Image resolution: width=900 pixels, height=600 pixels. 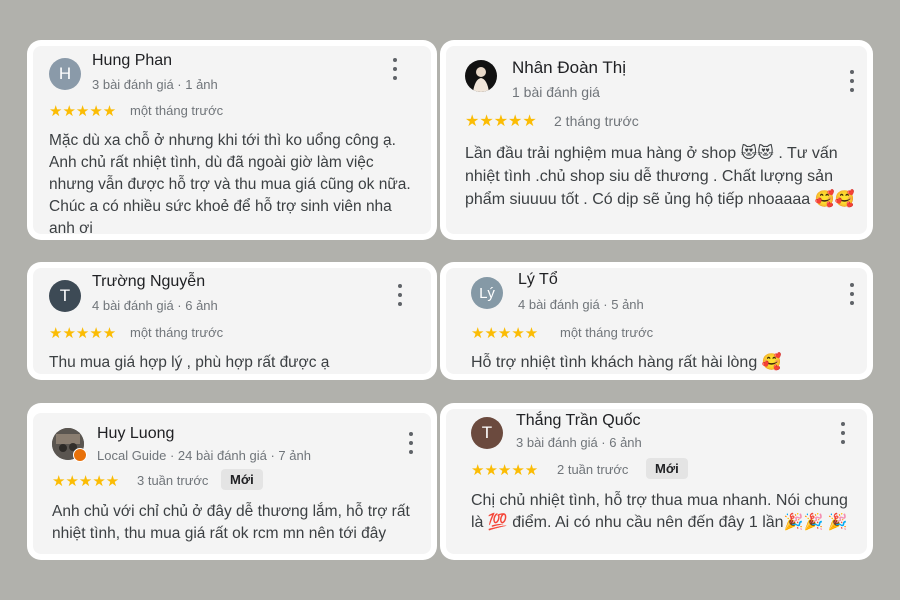 I want to click on avatar: Lý, so click(x=487, y=293).